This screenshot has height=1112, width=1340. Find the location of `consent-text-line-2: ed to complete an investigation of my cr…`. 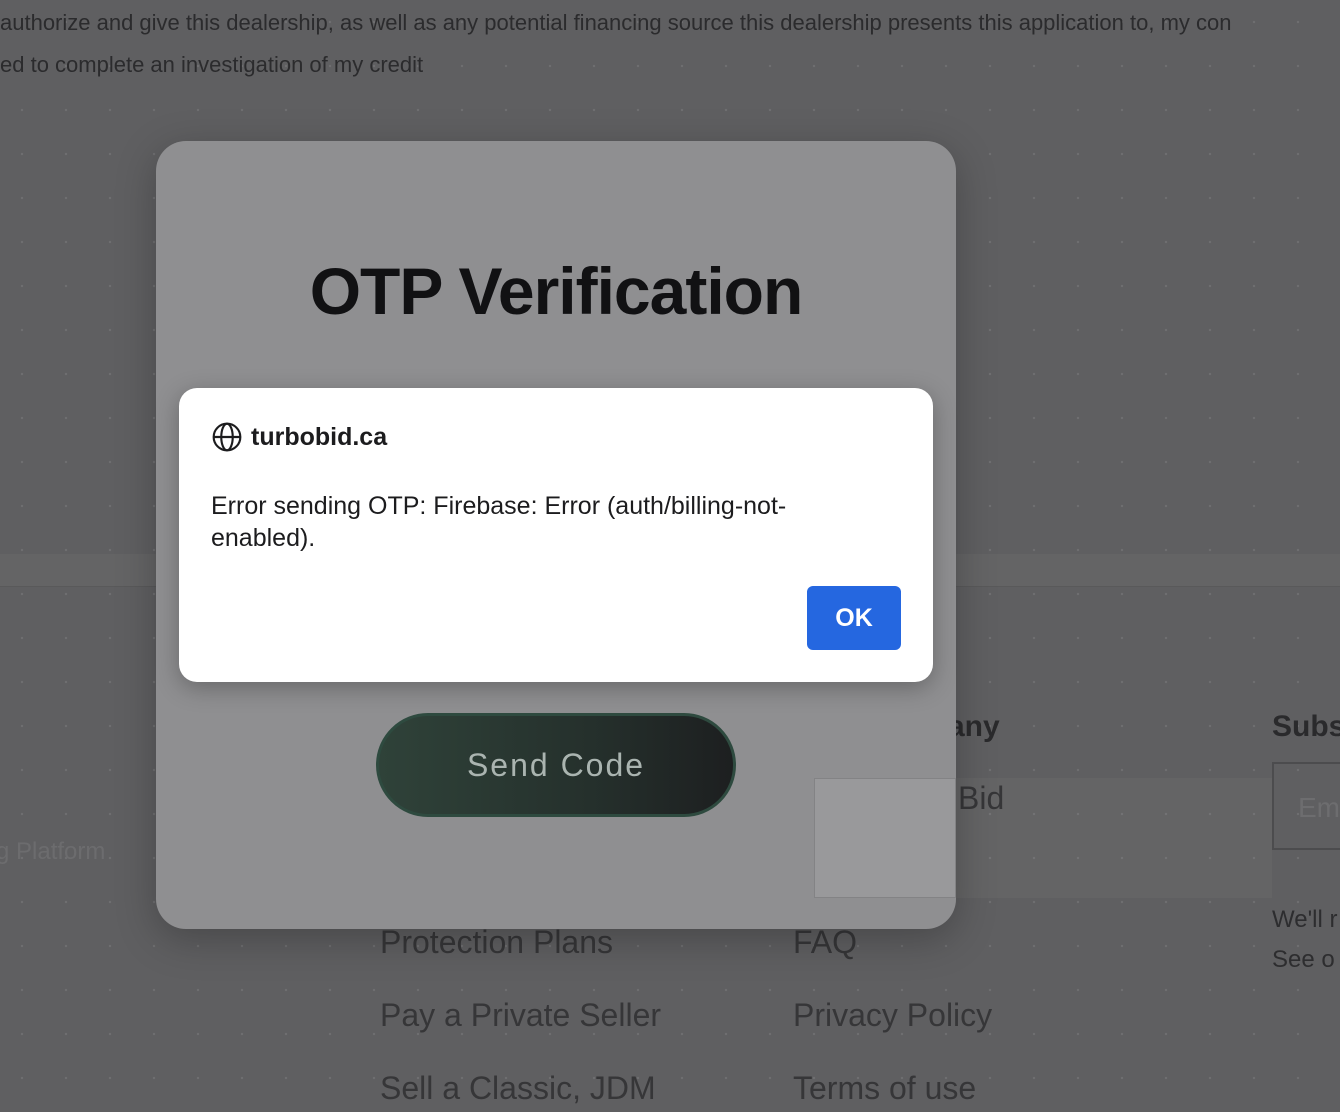

consent-text-line-2: ed to complete an investigation of my cr… is located at coordinates (212, 64).